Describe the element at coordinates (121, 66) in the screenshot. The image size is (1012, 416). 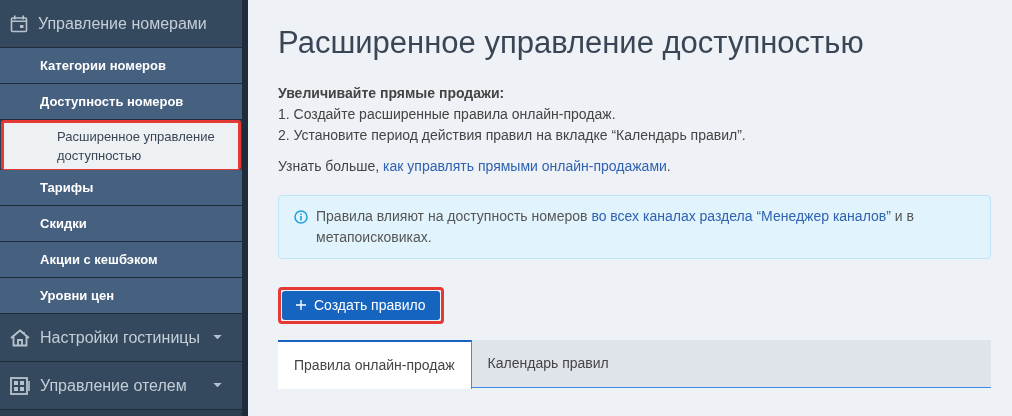
I see `sidebar-item: Категории номеров` at that location.